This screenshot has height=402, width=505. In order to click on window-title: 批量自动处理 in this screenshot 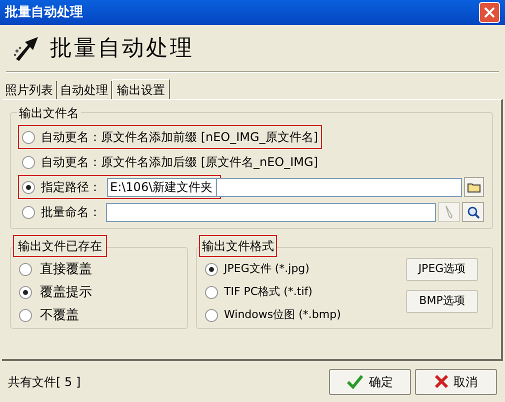, I will do `click(44, 13)`.